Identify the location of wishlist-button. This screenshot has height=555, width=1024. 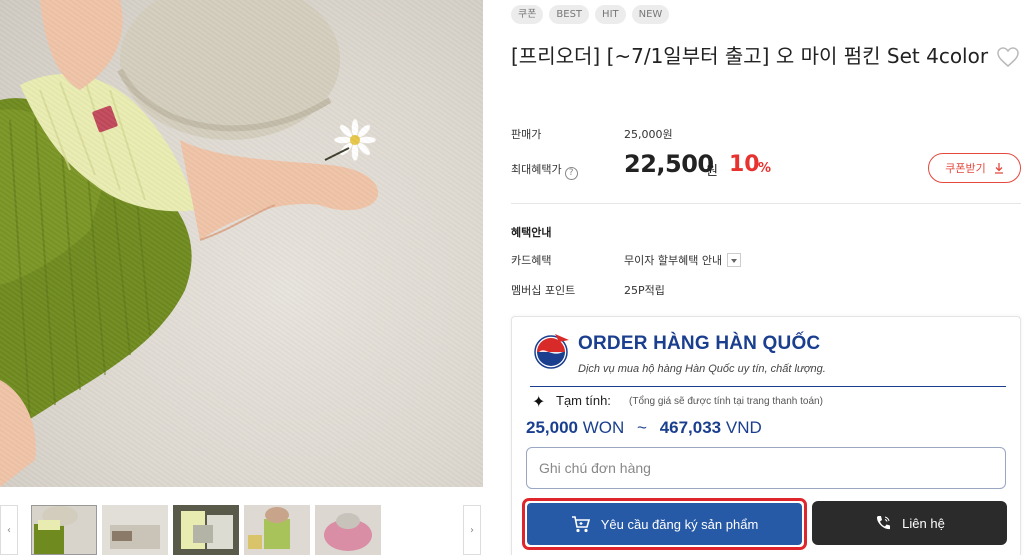
(1008, 59).